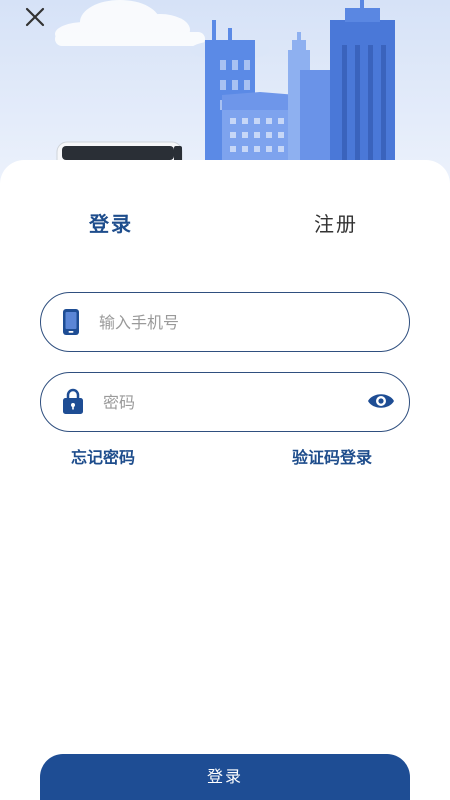  Describe the element at coordinates (332, 456) in the screenshot. I see `code-login-link: 验证码登录` at that location.